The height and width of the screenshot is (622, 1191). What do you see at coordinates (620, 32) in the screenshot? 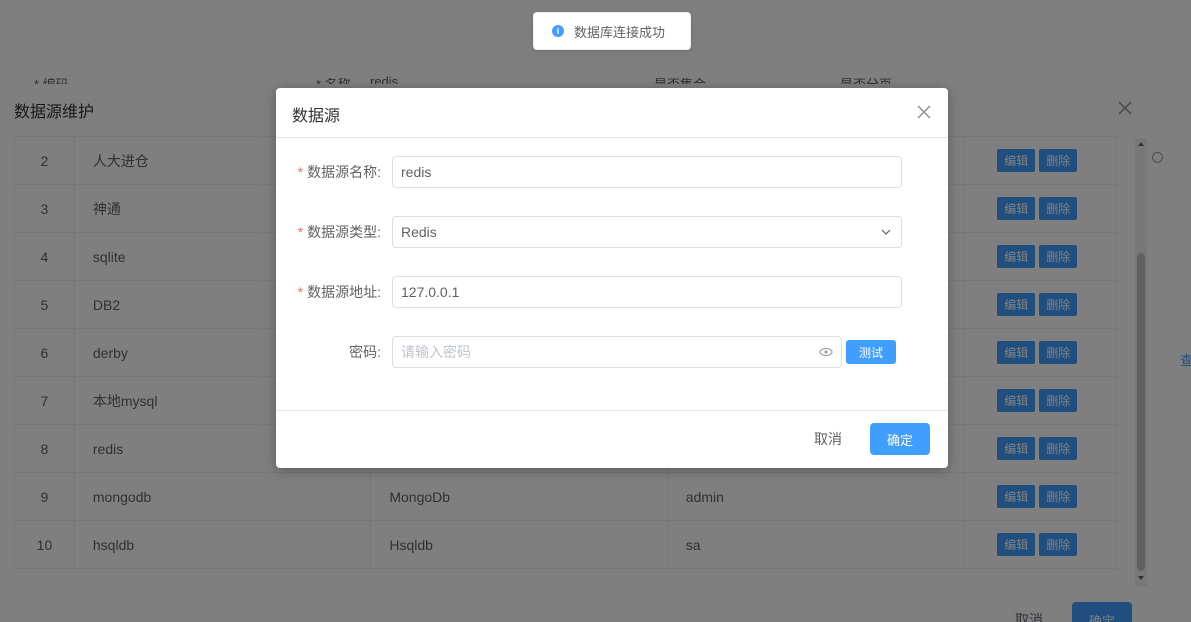
I see `toast-message: 数据库连接成功` at bounding box center [620, 32].